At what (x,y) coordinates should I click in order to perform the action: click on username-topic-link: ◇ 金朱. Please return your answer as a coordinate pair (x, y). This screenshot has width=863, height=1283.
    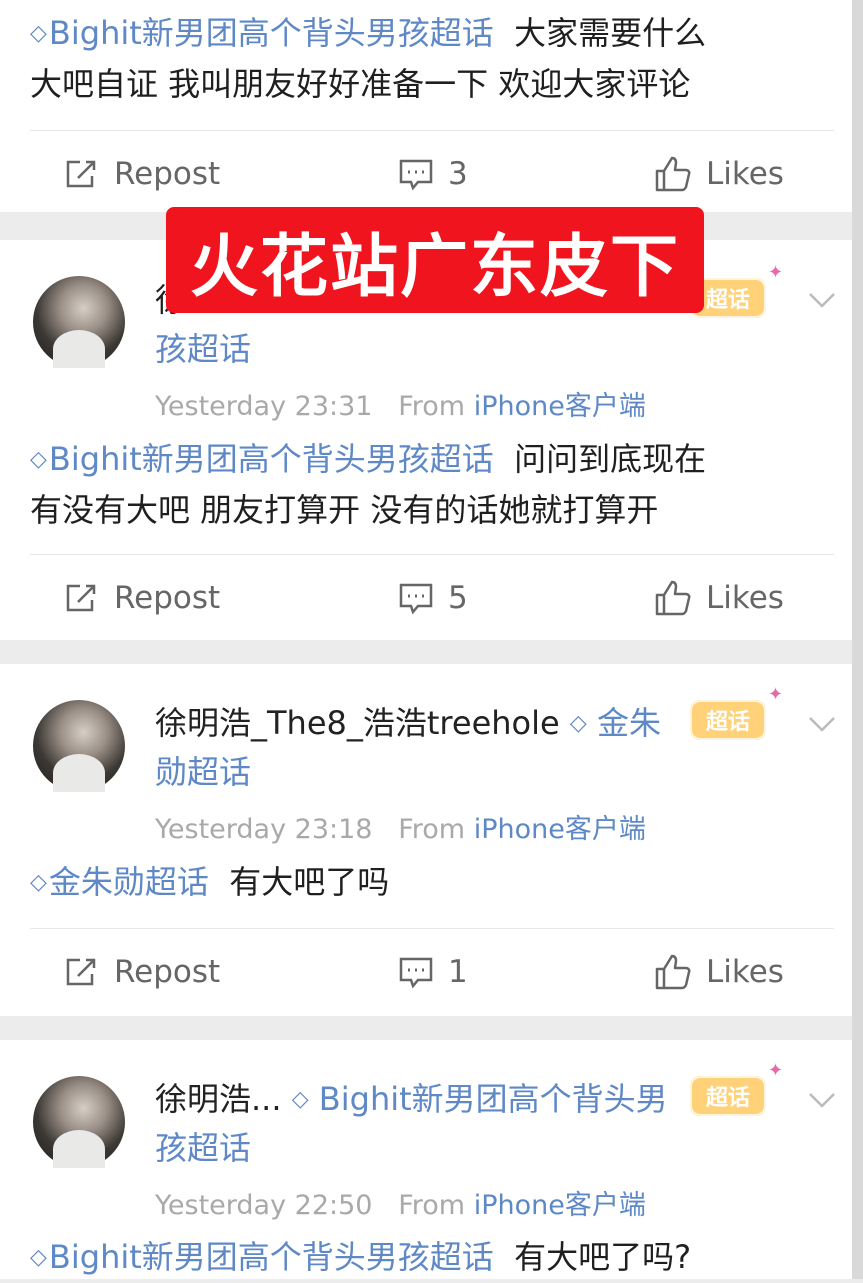
    Looking at the image, I should click on (615, 723).